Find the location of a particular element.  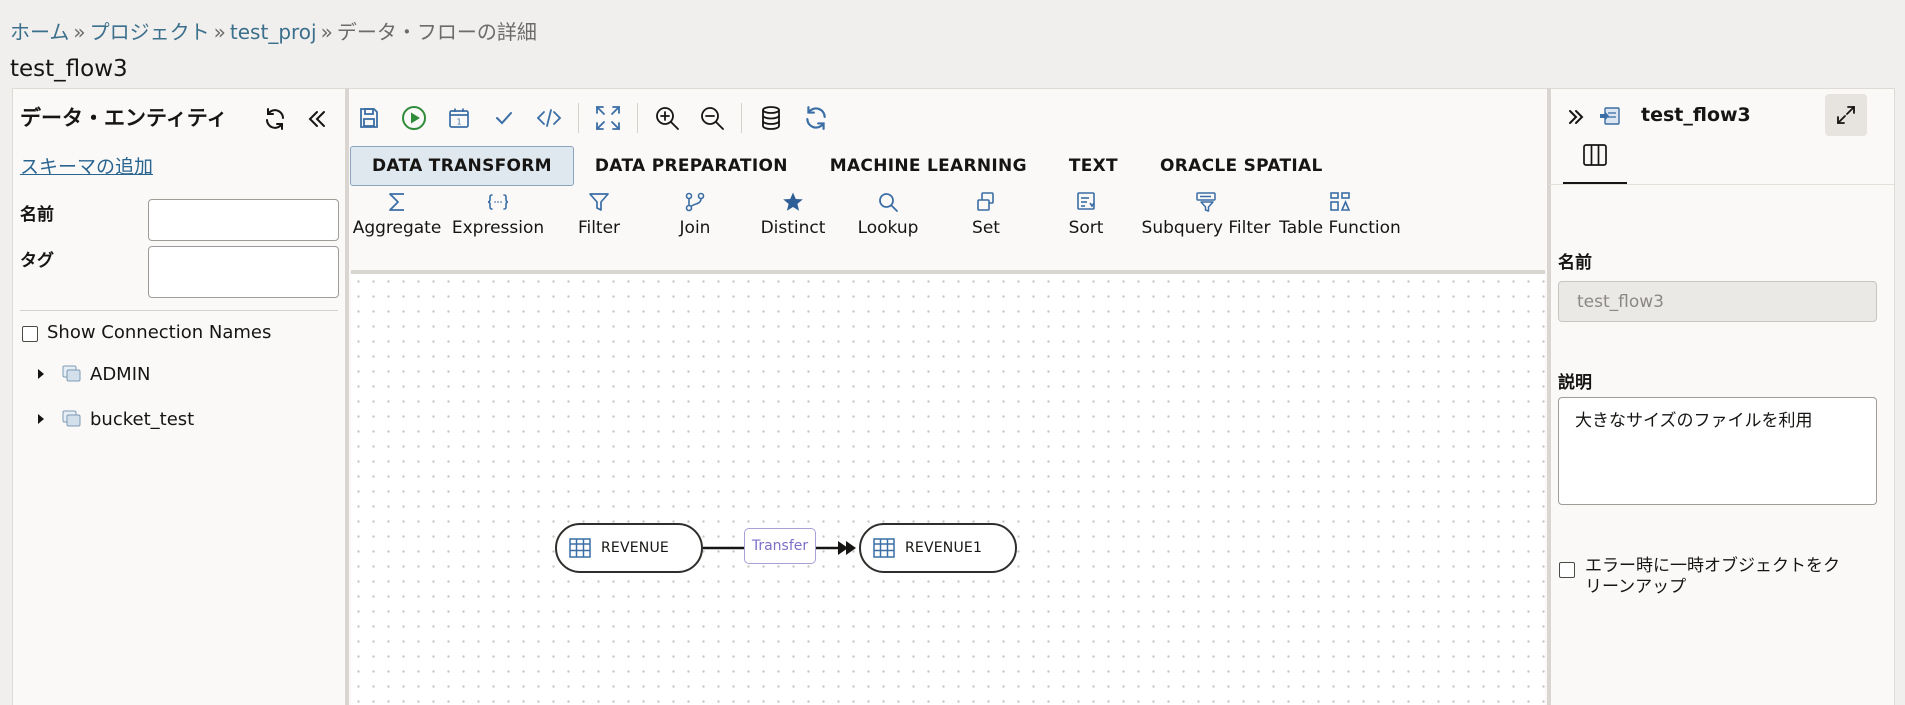

columns-icon is located at coordinates (1595, 155).